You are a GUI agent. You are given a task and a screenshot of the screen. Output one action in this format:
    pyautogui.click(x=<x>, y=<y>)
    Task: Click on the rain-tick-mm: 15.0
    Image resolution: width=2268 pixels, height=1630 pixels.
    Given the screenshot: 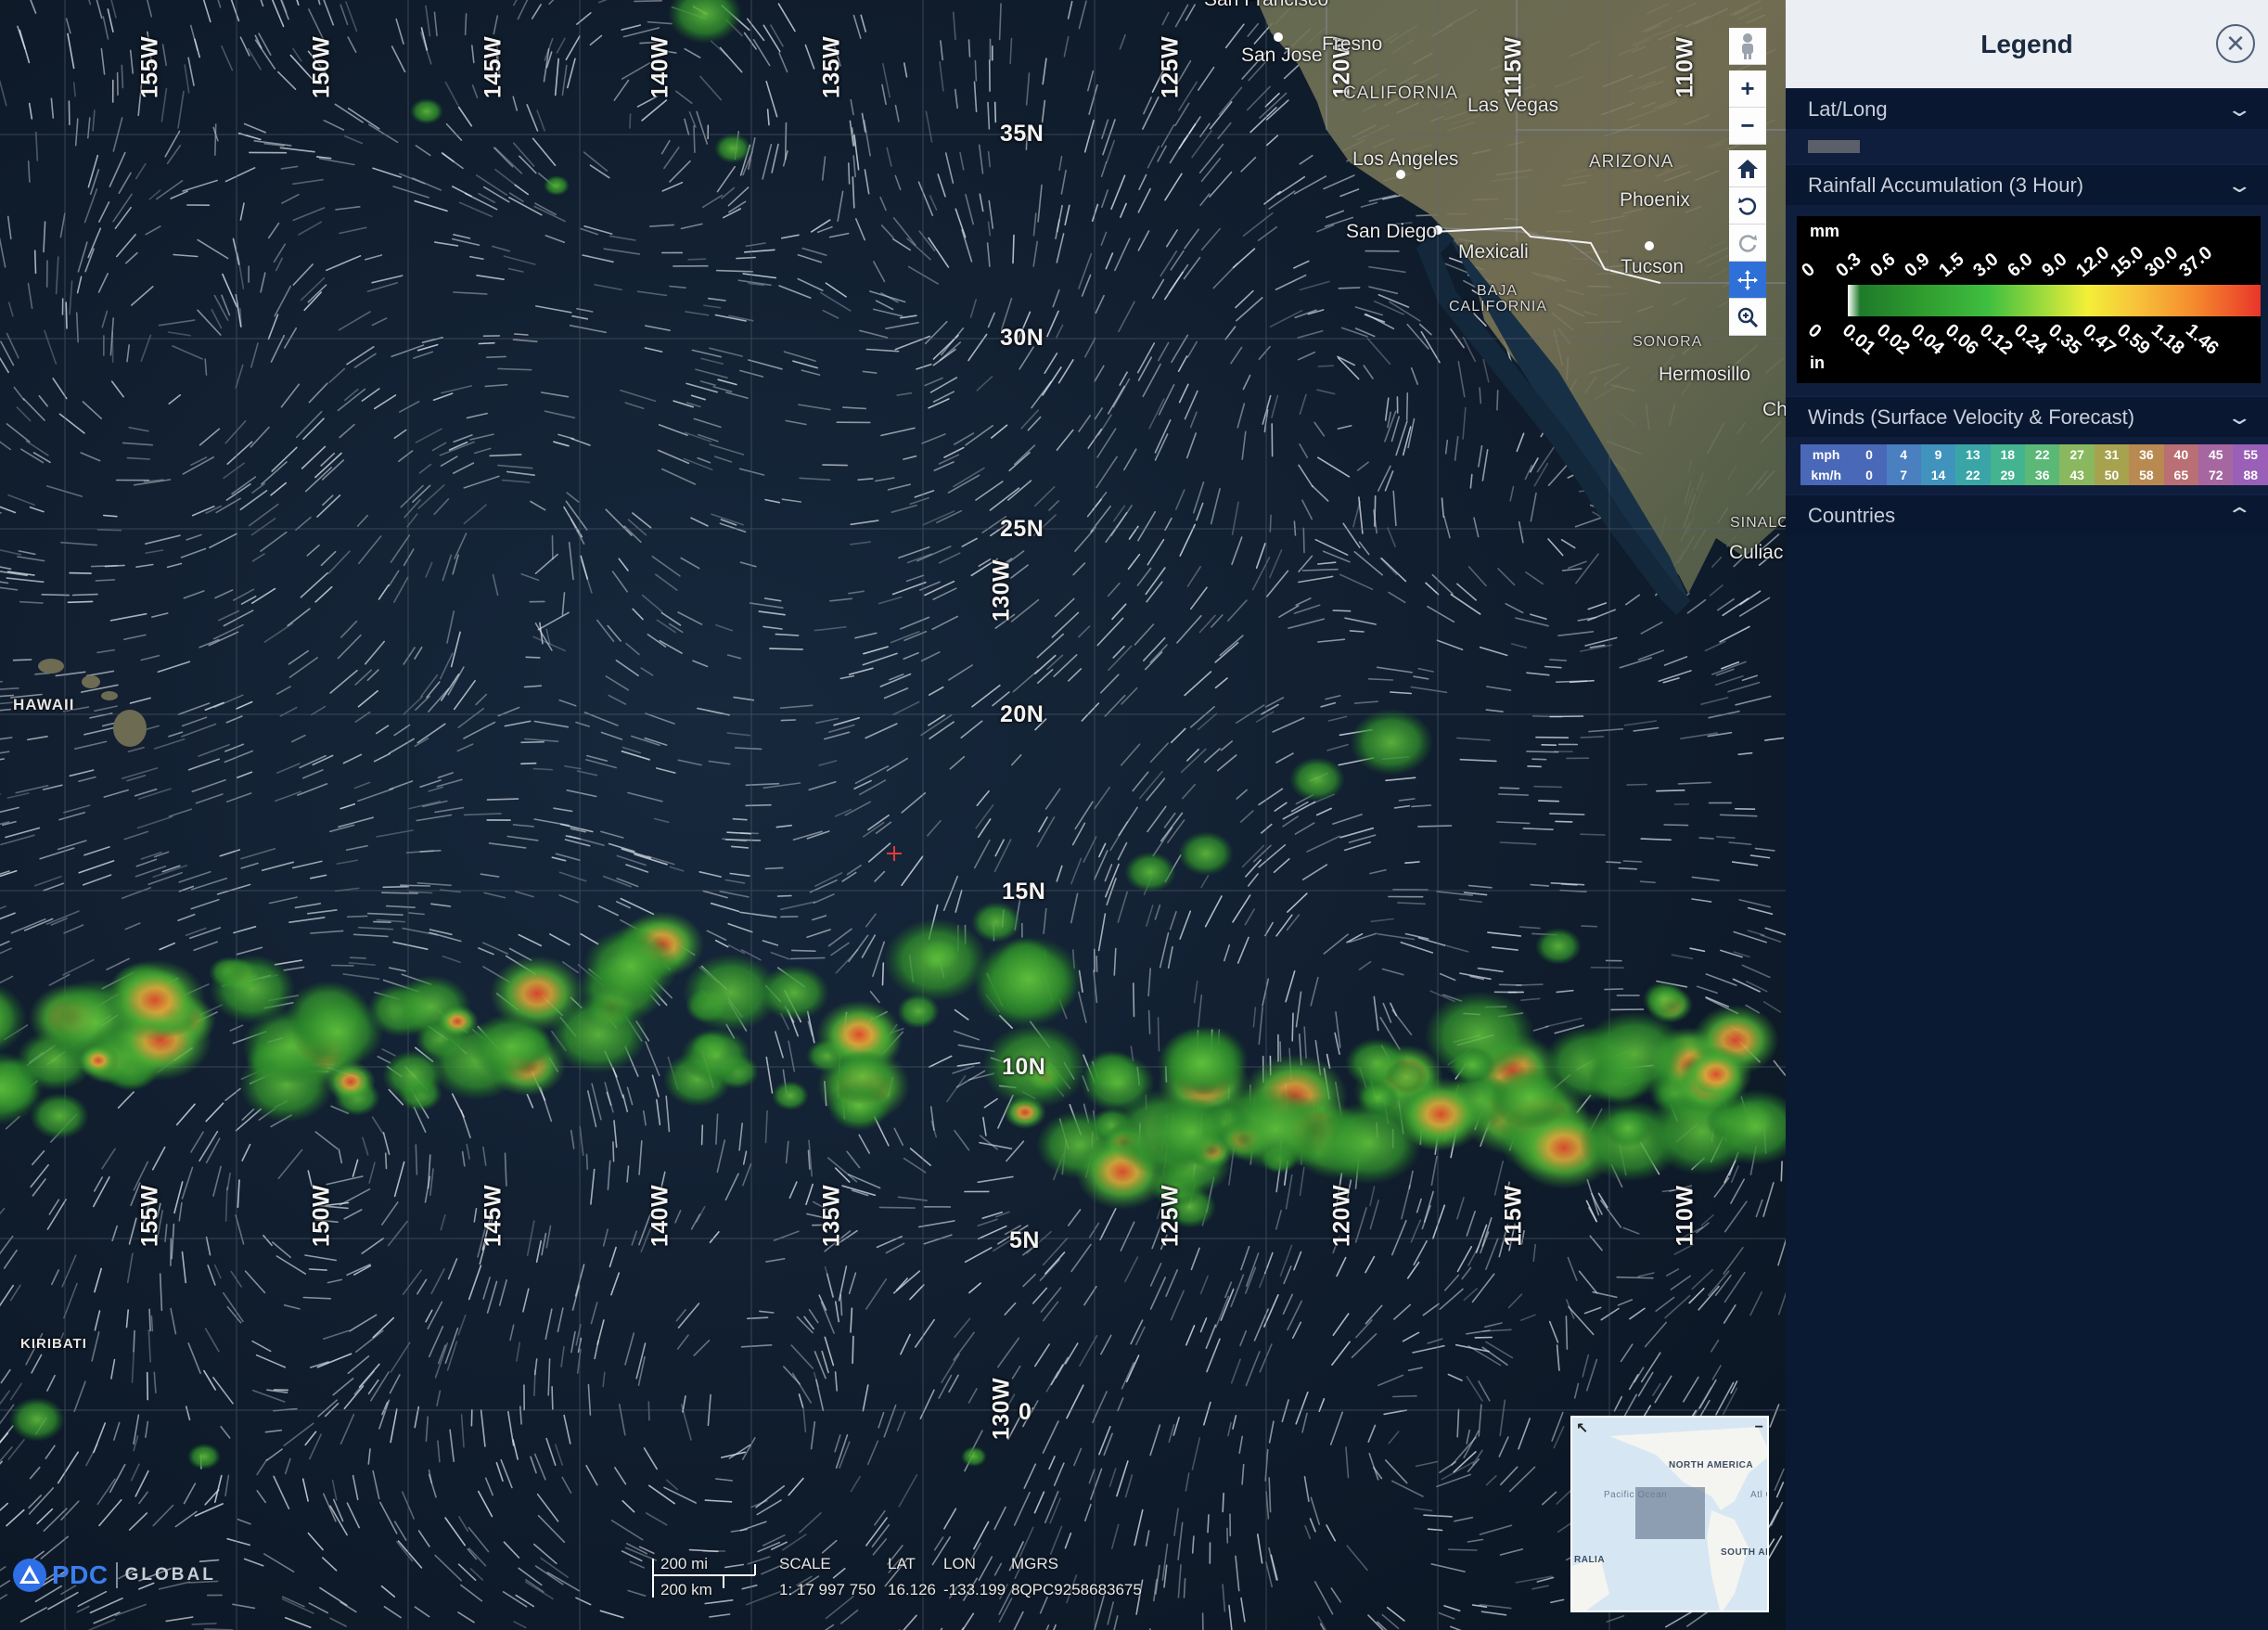 What is the action you would take?
    pyautogui.click(x=2128, y=262)
    